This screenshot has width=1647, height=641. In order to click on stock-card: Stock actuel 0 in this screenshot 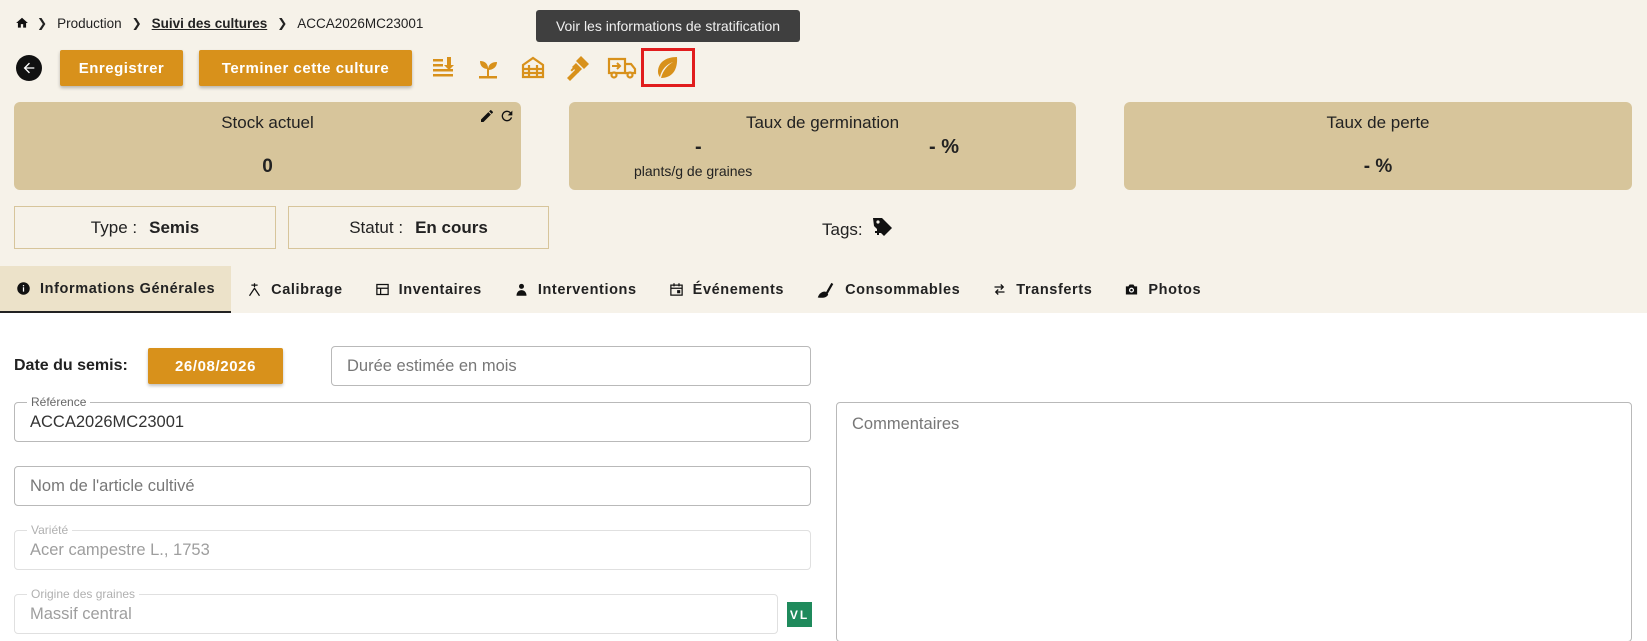, I will do `click(267, 146)`.